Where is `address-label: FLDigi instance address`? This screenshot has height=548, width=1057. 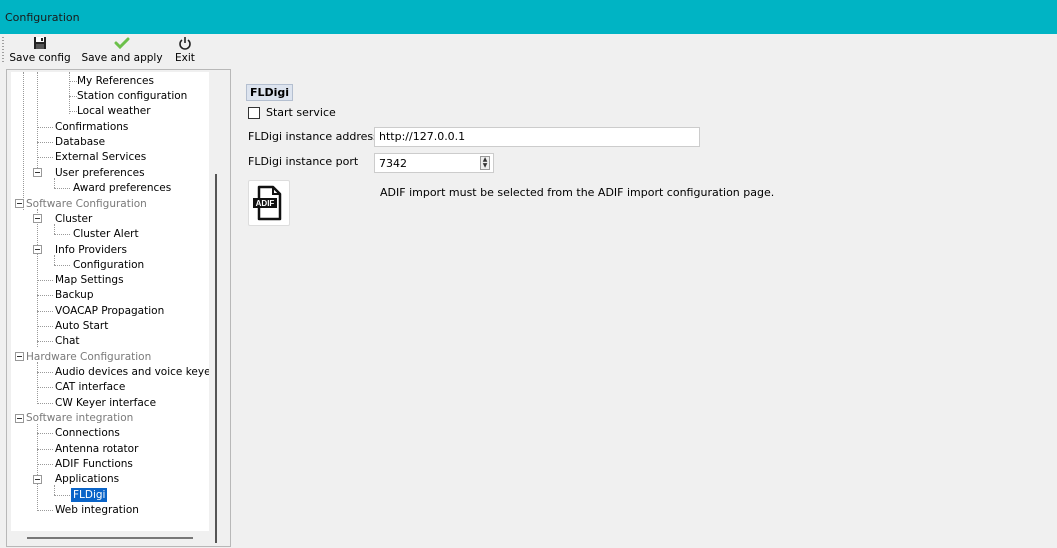 address-label: FLDigi instance address is located at coordinates (313, 136).